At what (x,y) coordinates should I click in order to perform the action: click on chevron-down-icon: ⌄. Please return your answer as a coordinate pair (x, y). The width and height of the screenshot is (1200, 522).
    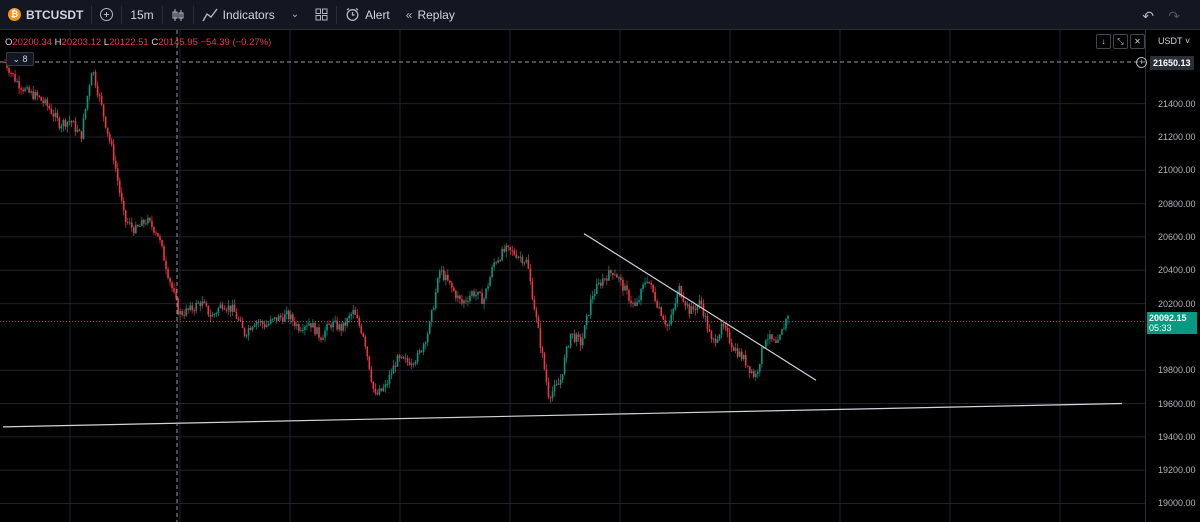
    Looking at the image, I should click on (295, 14).